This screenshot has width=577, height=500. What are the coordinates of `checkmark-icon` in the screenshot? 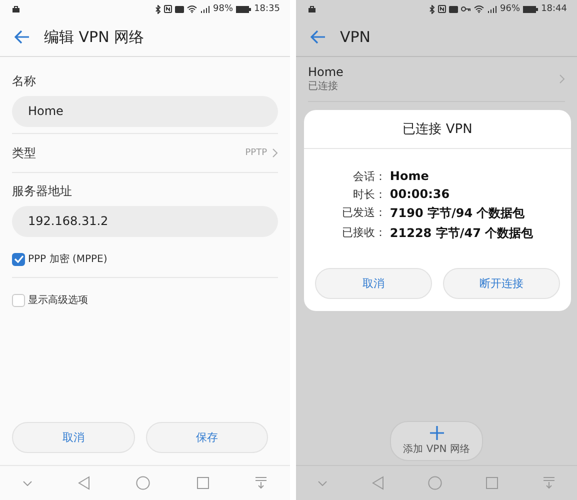 It's located at (19, 259).